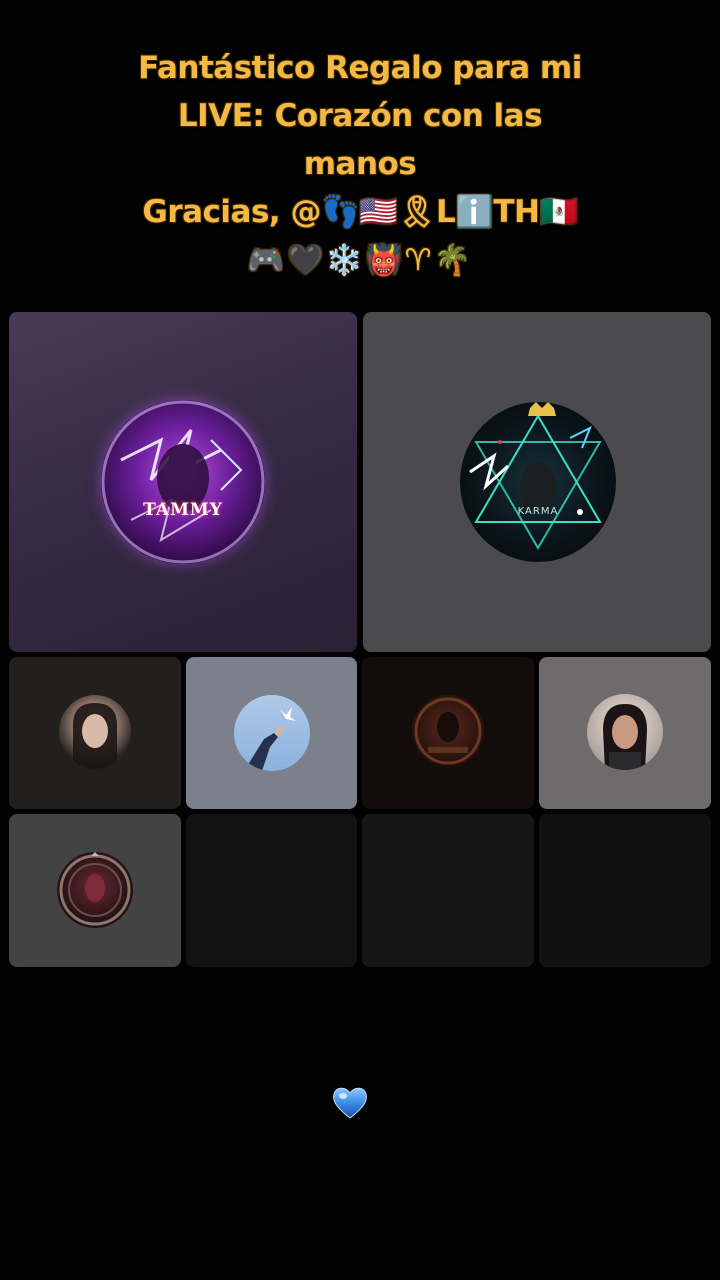 The image size is (720, 1280). Describe the element at coordinates (360, 260) in the screenshot. I see `banner-line-5: 🎮🖤❄️👹♈🌴` at that location.